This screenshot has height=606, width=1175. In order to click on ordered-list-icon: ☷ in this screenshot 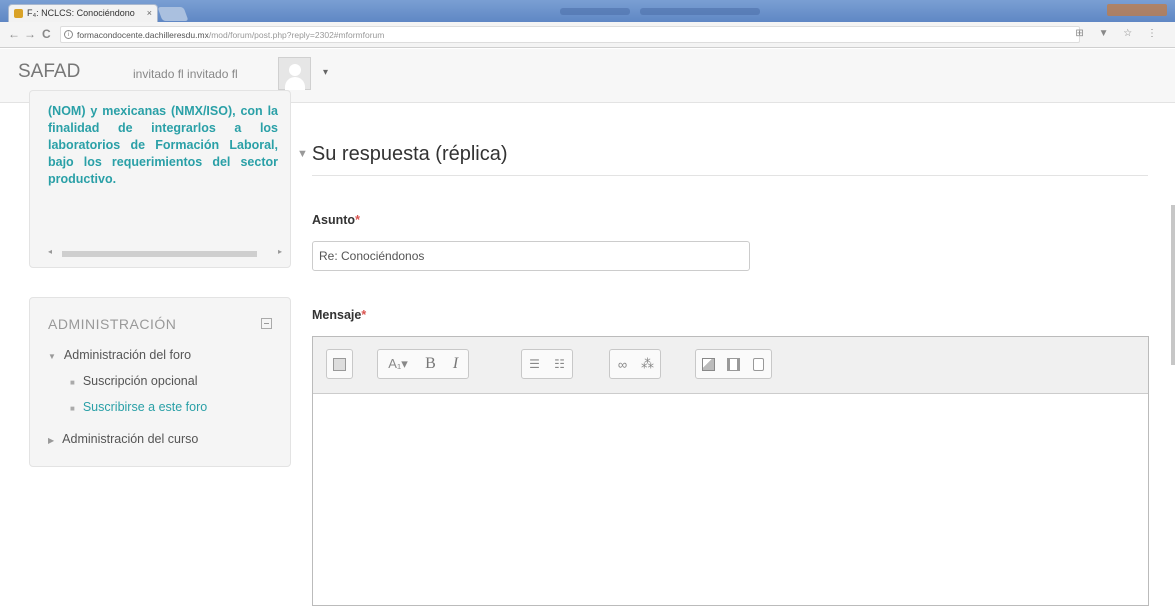, I will do `click(559, 364)`.